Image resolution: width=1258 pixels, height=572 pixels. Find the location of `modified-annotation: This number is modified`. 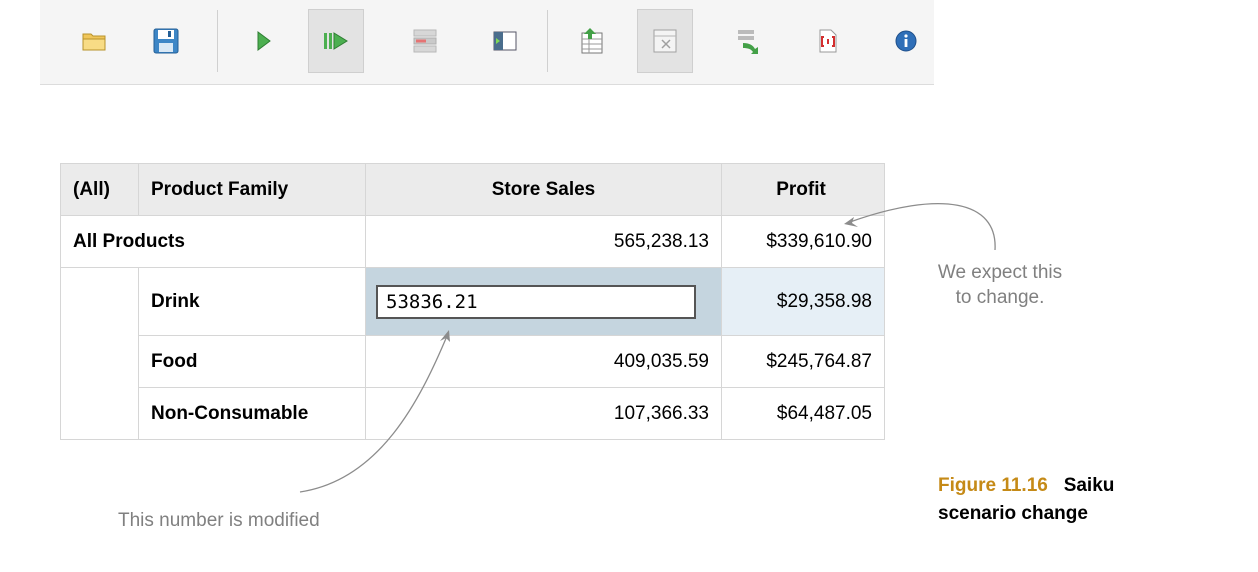

modified-annotation: This number is modified is located at coordinates (219, 520).